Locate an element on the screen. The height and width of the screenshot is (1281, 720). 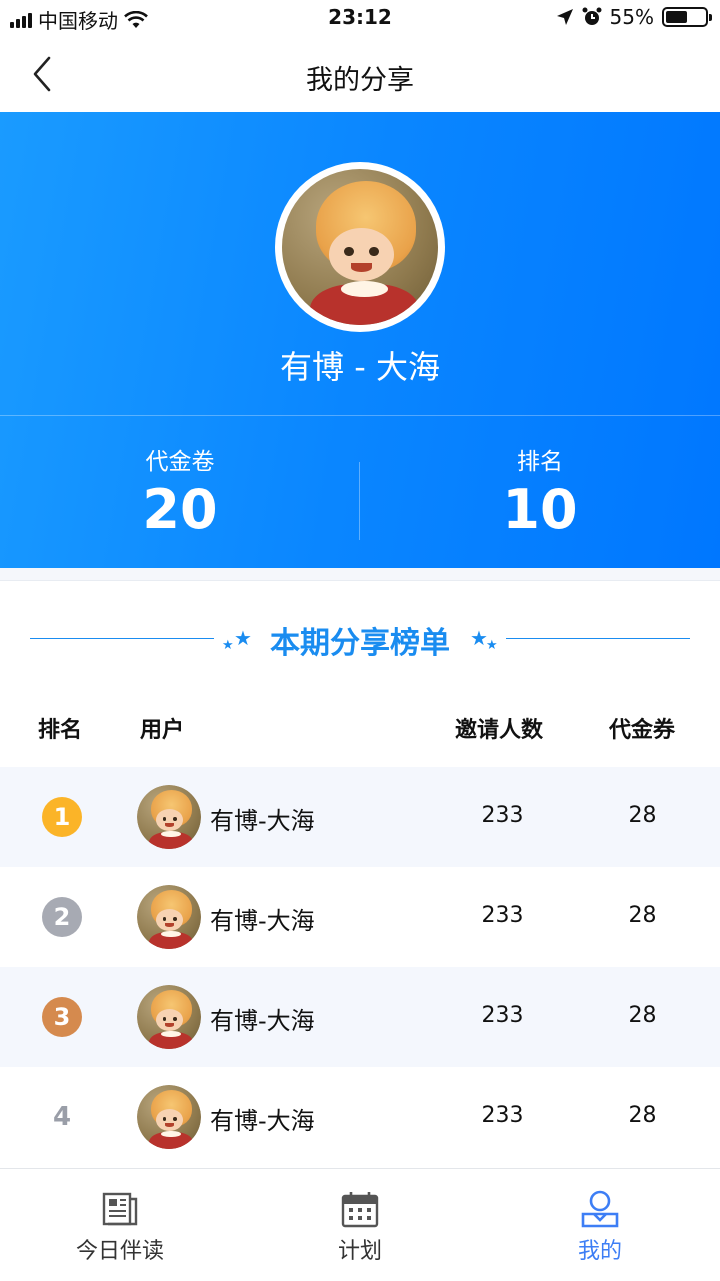
tab-mine: 我的 is located at coordinates (600, 1225).